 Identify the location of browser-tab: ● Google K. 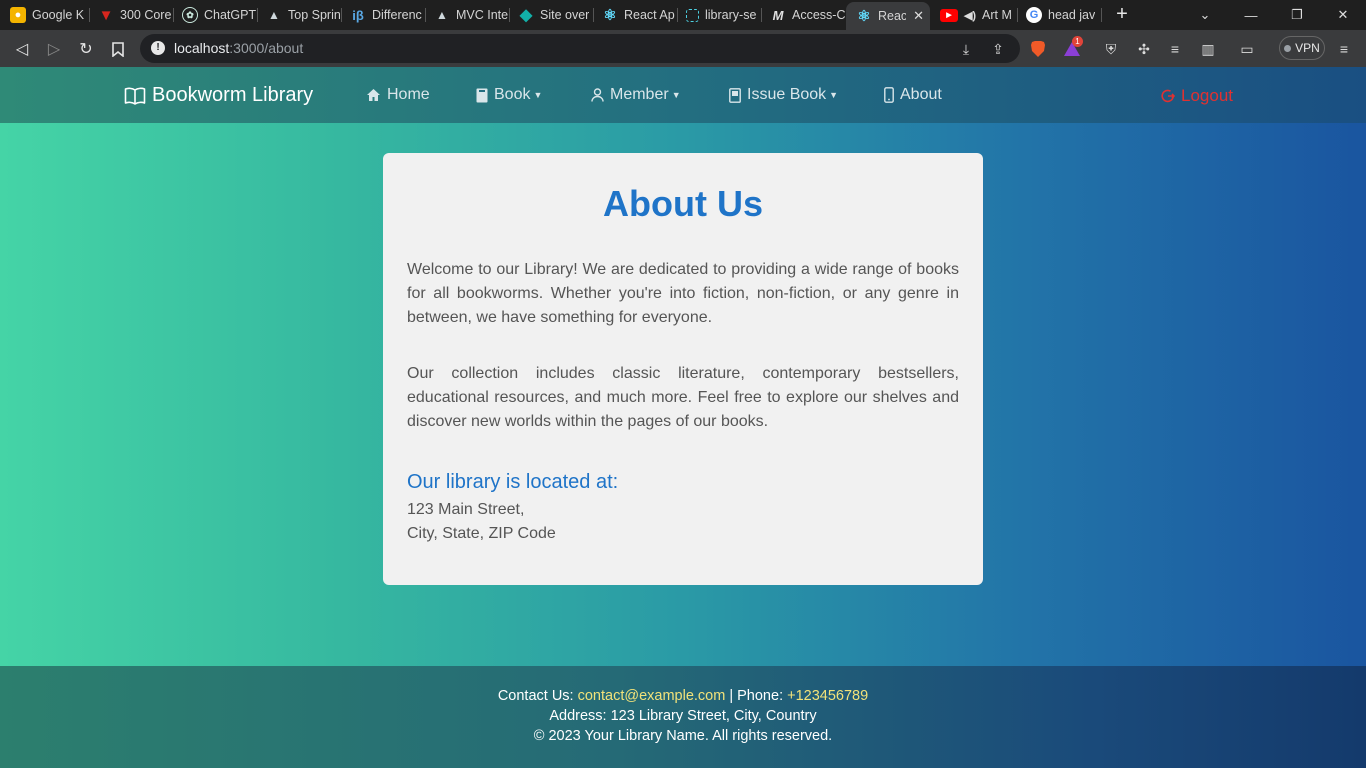
(44, 15).